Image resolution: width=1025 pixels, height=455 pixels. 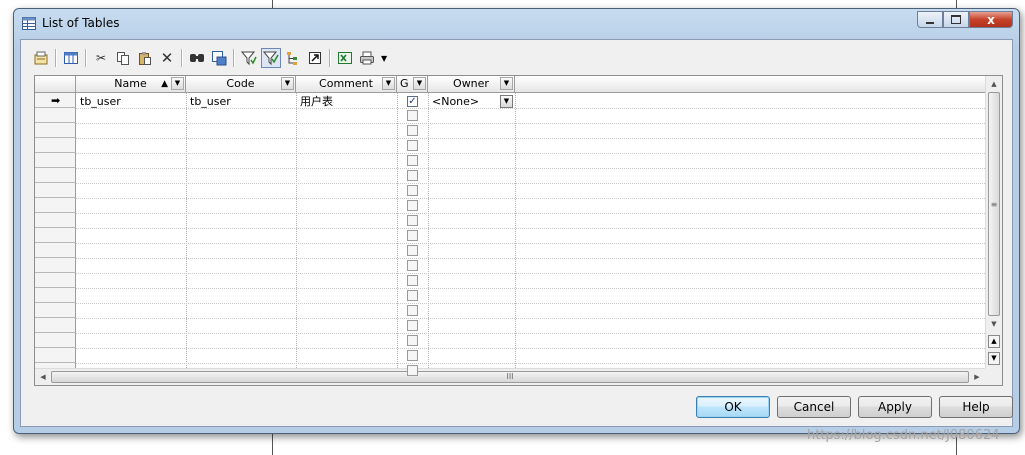 What do you see at coordinates (197, 58) in the screenshot?
I see `find-button` at bounding box center [197, 58].